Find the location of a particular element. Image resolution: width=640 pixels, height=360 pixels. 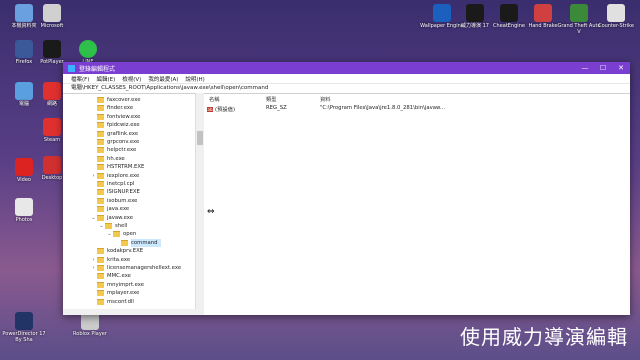

value-row: ab (預設值) is located at coordinates (221, 109).